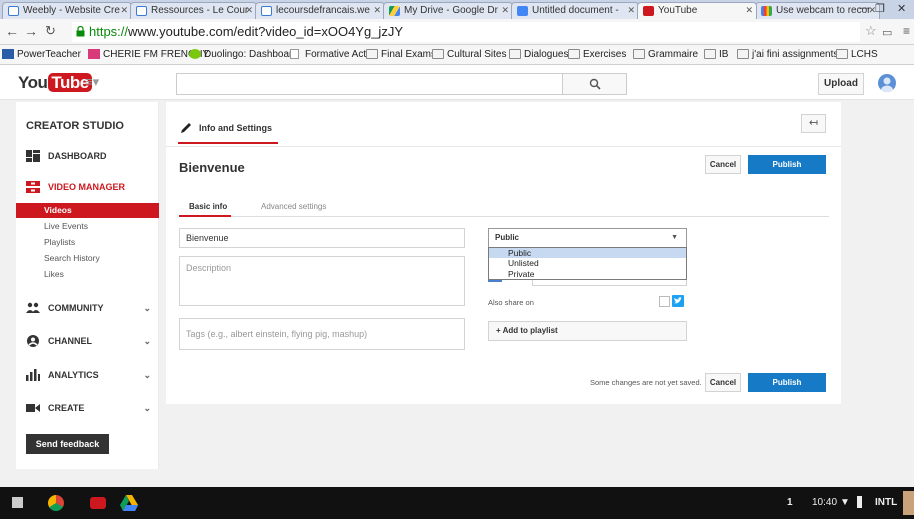 Image resolution: width=914 pixels, height=519 pixels. I want to click on privacy-option-public: Public, so click(587, 253).